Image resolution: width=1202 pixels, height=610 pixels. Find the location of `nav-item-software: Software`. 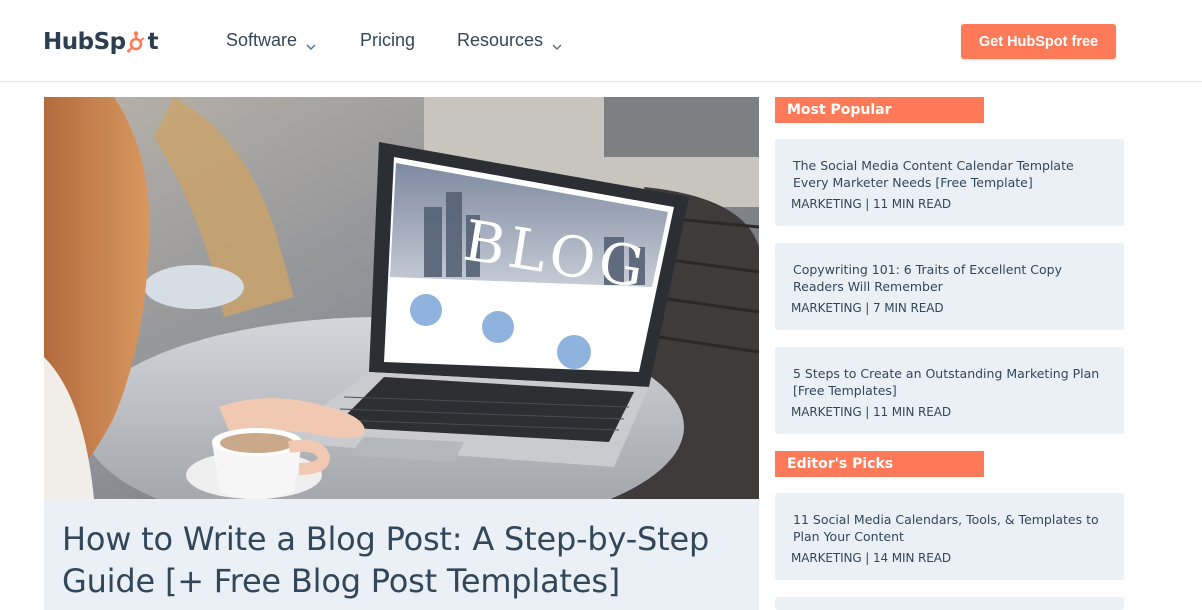

nav-item-software: Software is located at coordinates (271, 40).